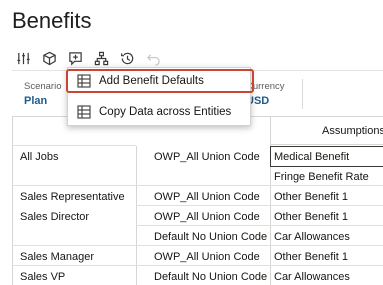 The width and height of the screenshot is (383, 285). What do you see at coordinates (165, 112) in the screenshot?
I see `menu-item-label: Copy Data across Entities` at bounding box center [165, 112].